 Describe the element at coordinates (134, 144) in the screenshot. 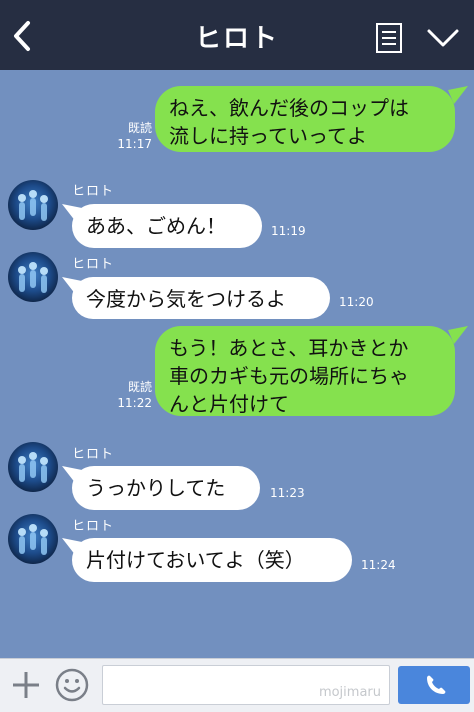

I see `message-time: 11:17` at that location.